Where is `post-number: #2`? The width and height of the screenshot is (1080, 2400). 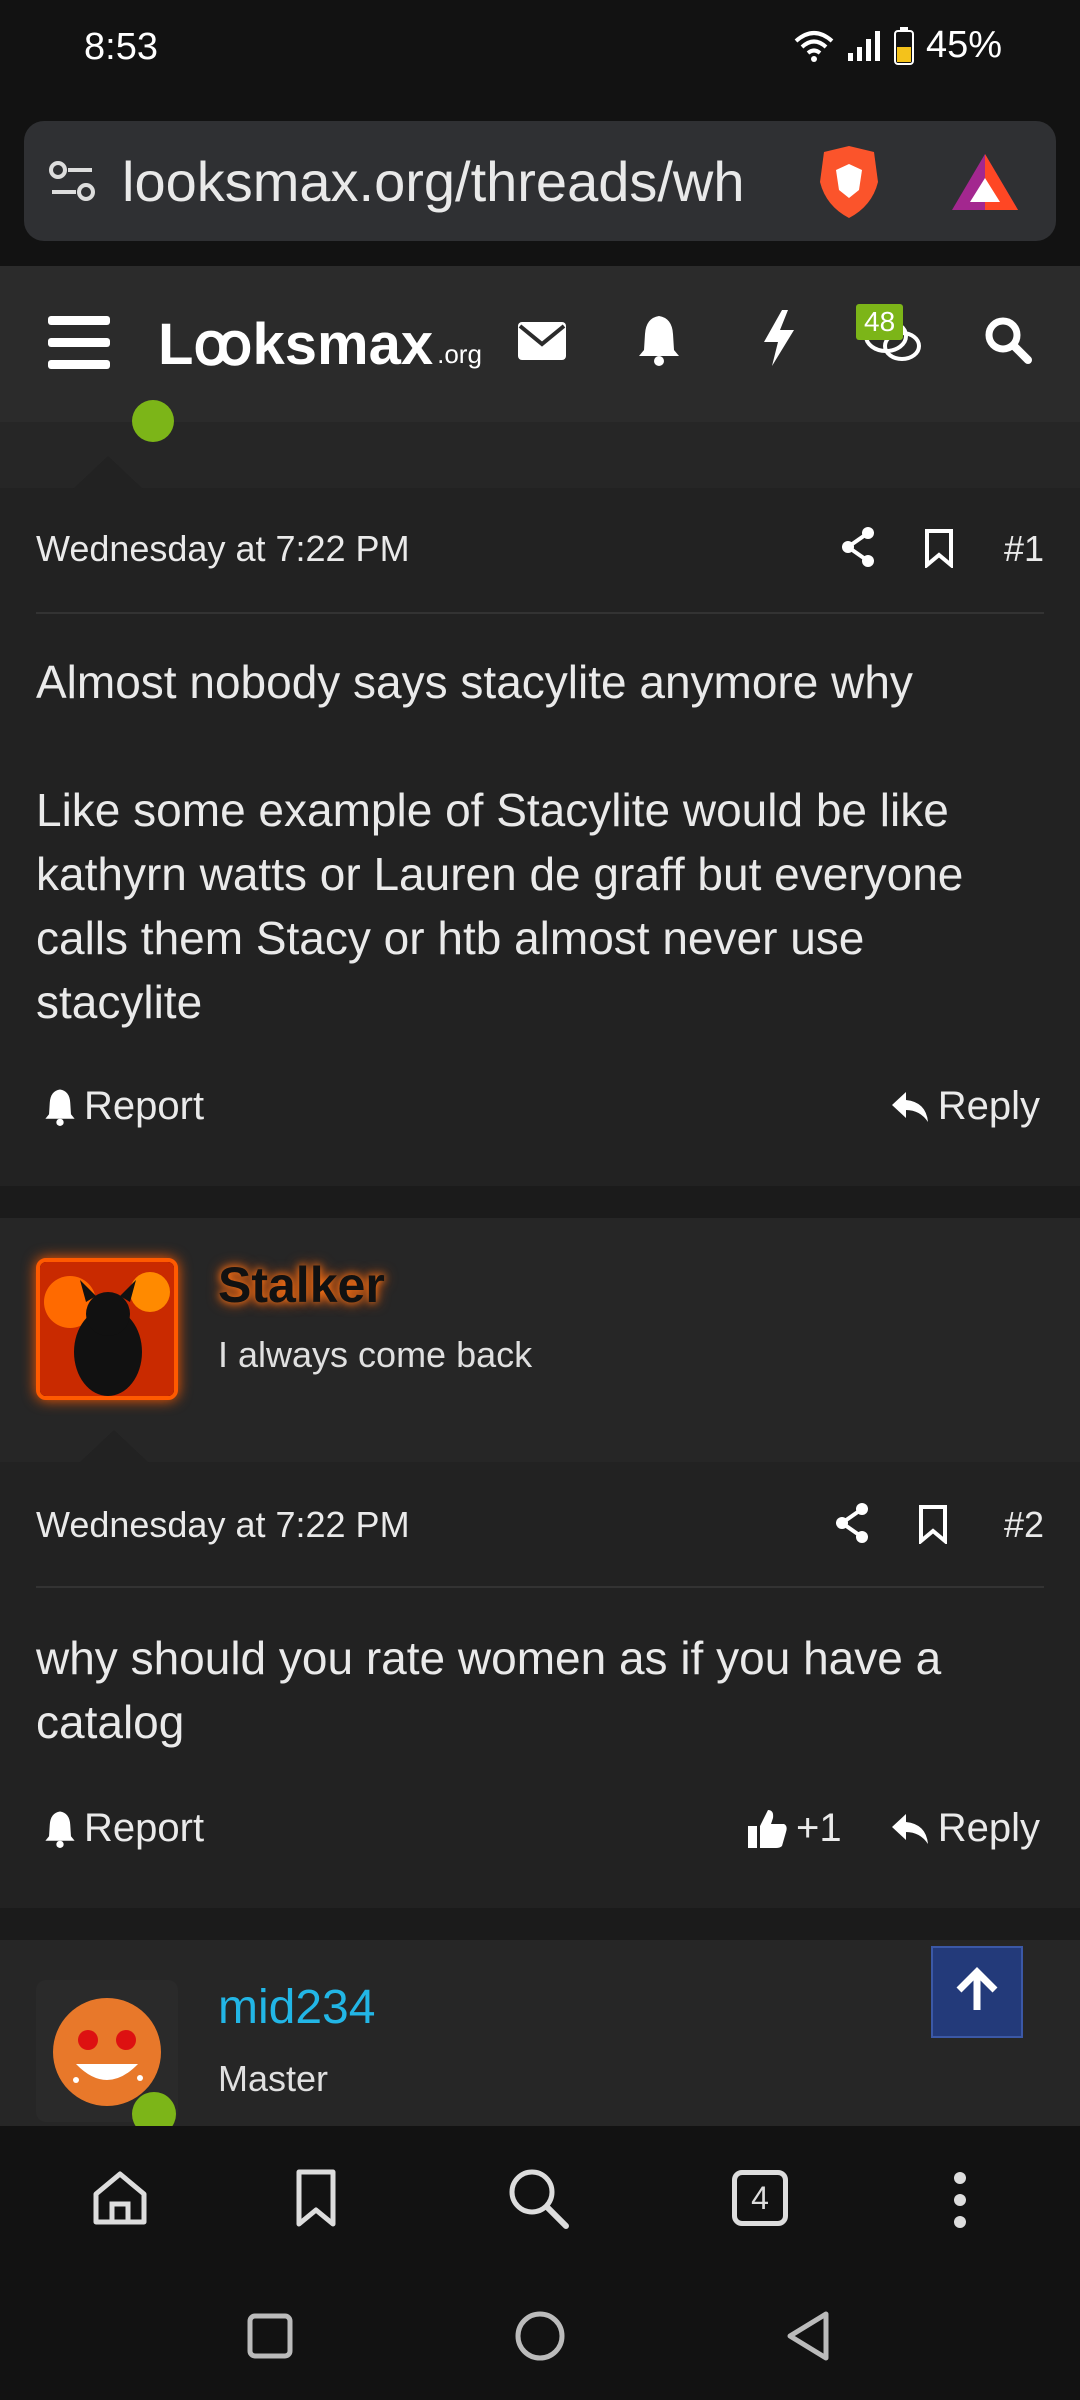
post-number: #2 is located at coordinates (1024, 1525).